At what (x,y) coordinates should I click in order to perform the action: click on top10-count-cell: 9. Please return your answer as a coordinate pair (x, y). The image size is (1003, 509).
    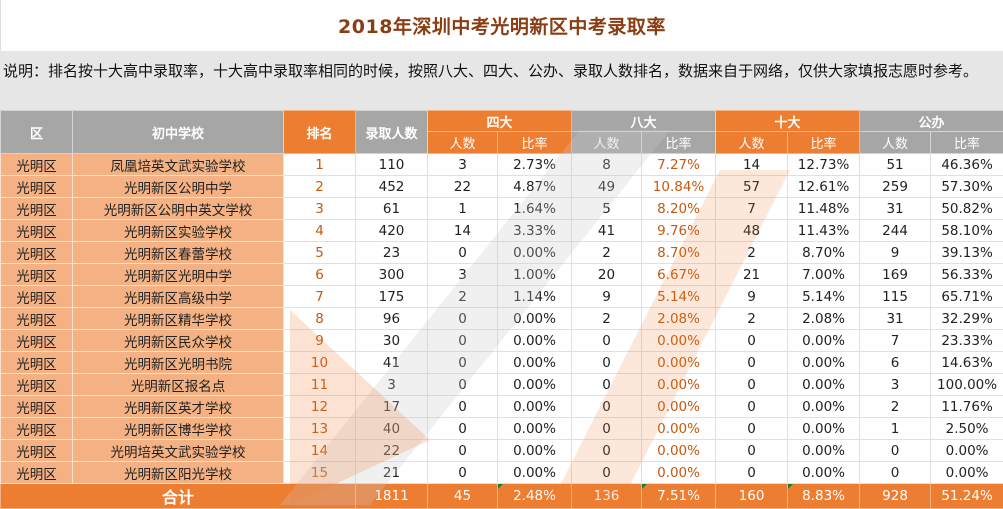
    Looking at the image, I should click on (752, 297).